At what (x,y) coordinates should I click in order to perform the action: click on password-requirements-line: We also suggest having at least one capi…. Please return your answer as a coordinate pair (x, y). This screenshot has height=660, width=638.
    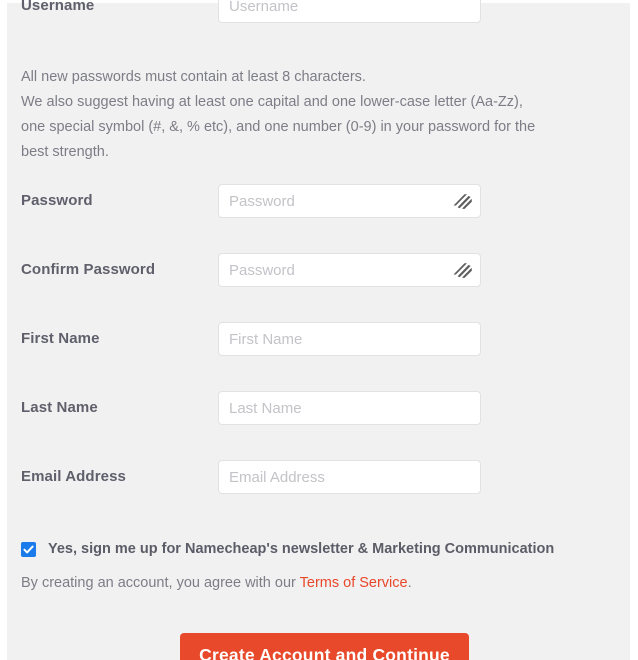
    Looking at the image, I should click on (272, 102).